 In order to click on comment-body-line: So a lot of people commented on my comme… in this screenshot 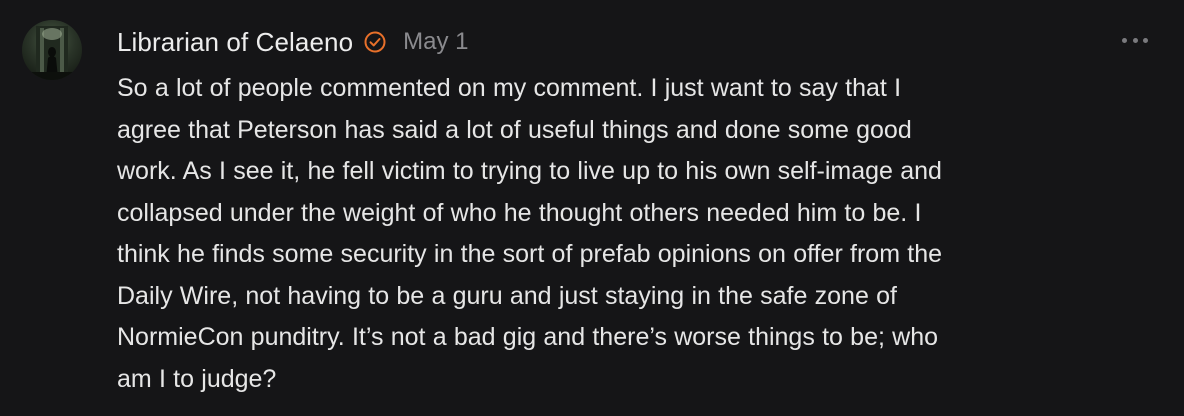, I will do `click(509, 88)`.